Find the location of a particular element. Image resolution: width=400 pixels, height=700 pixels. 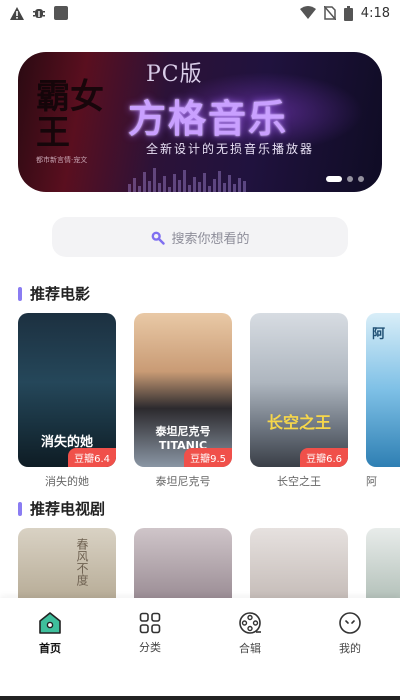

movie-name: 长空之王 is located at coordinates (299, 481).